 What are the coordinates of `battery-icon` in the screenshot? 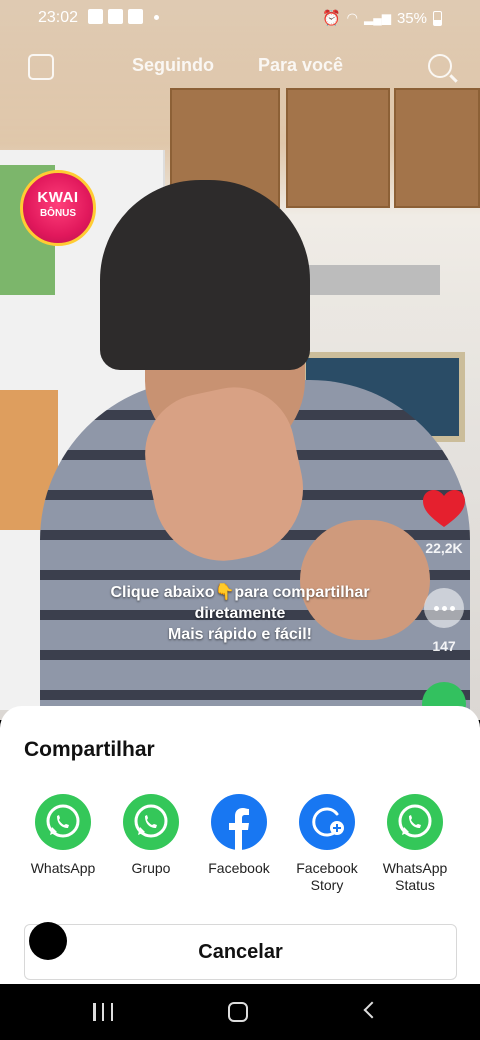 It's located at (437, 18).